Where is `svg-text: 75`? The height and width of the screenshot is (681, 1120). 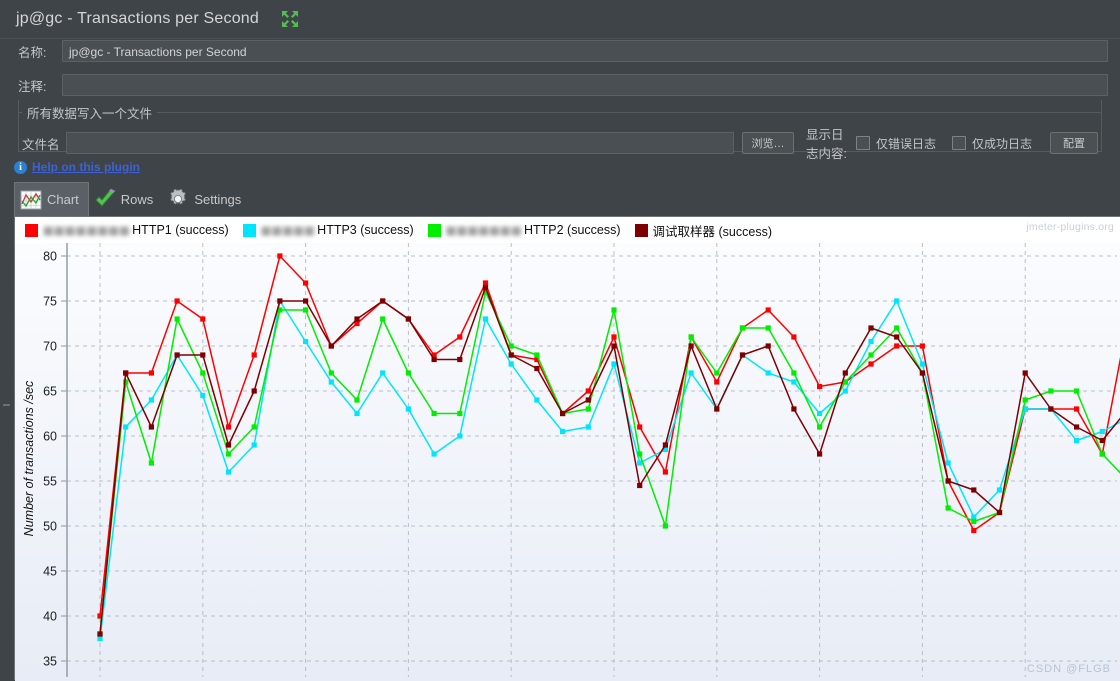 svg-text: 75 is located at coordinates (50, 302).